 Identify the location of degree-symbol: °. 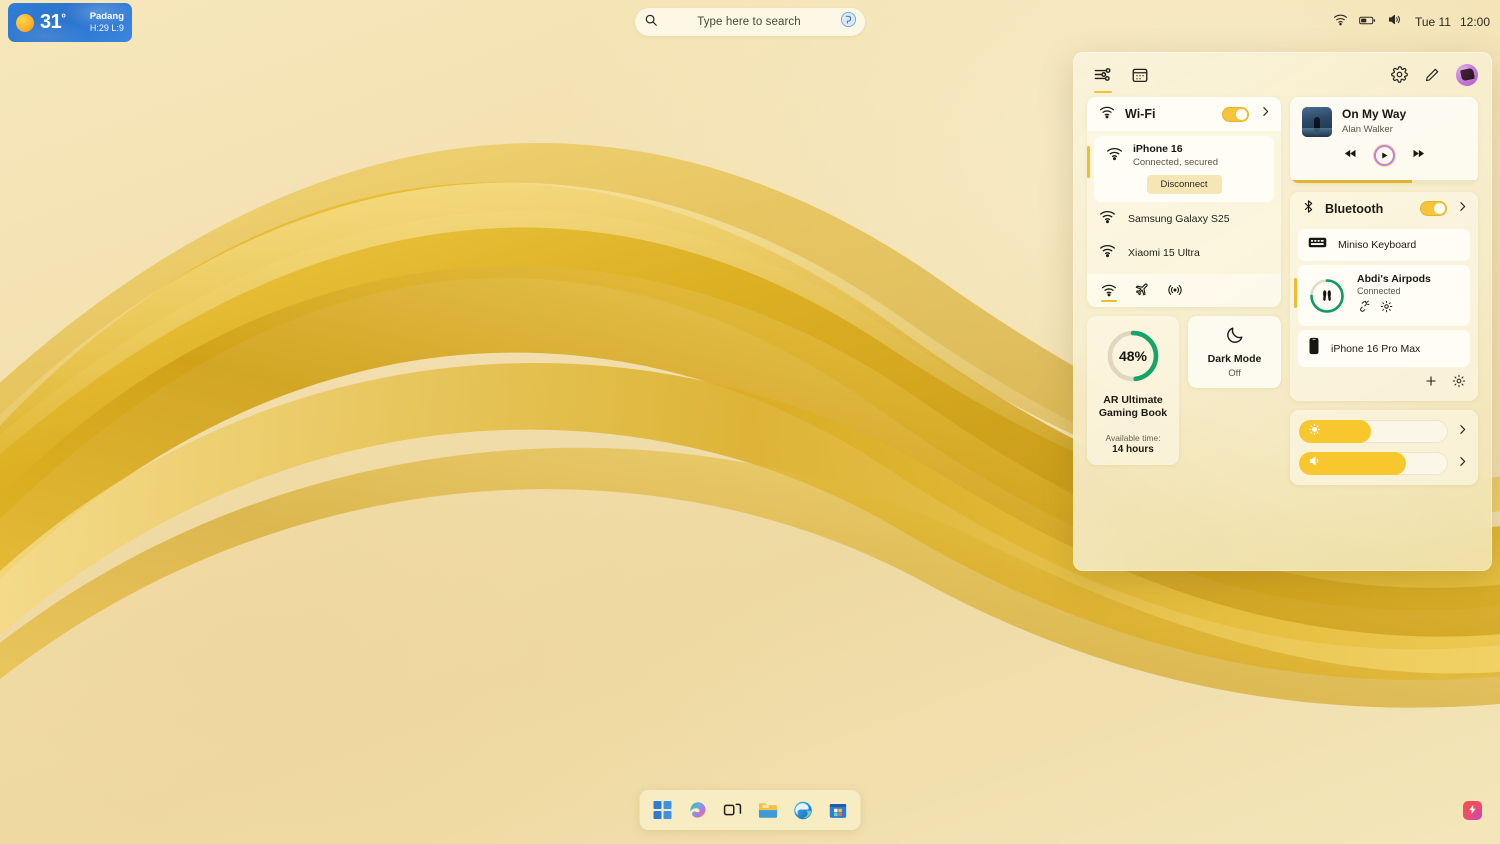
(63, 18).